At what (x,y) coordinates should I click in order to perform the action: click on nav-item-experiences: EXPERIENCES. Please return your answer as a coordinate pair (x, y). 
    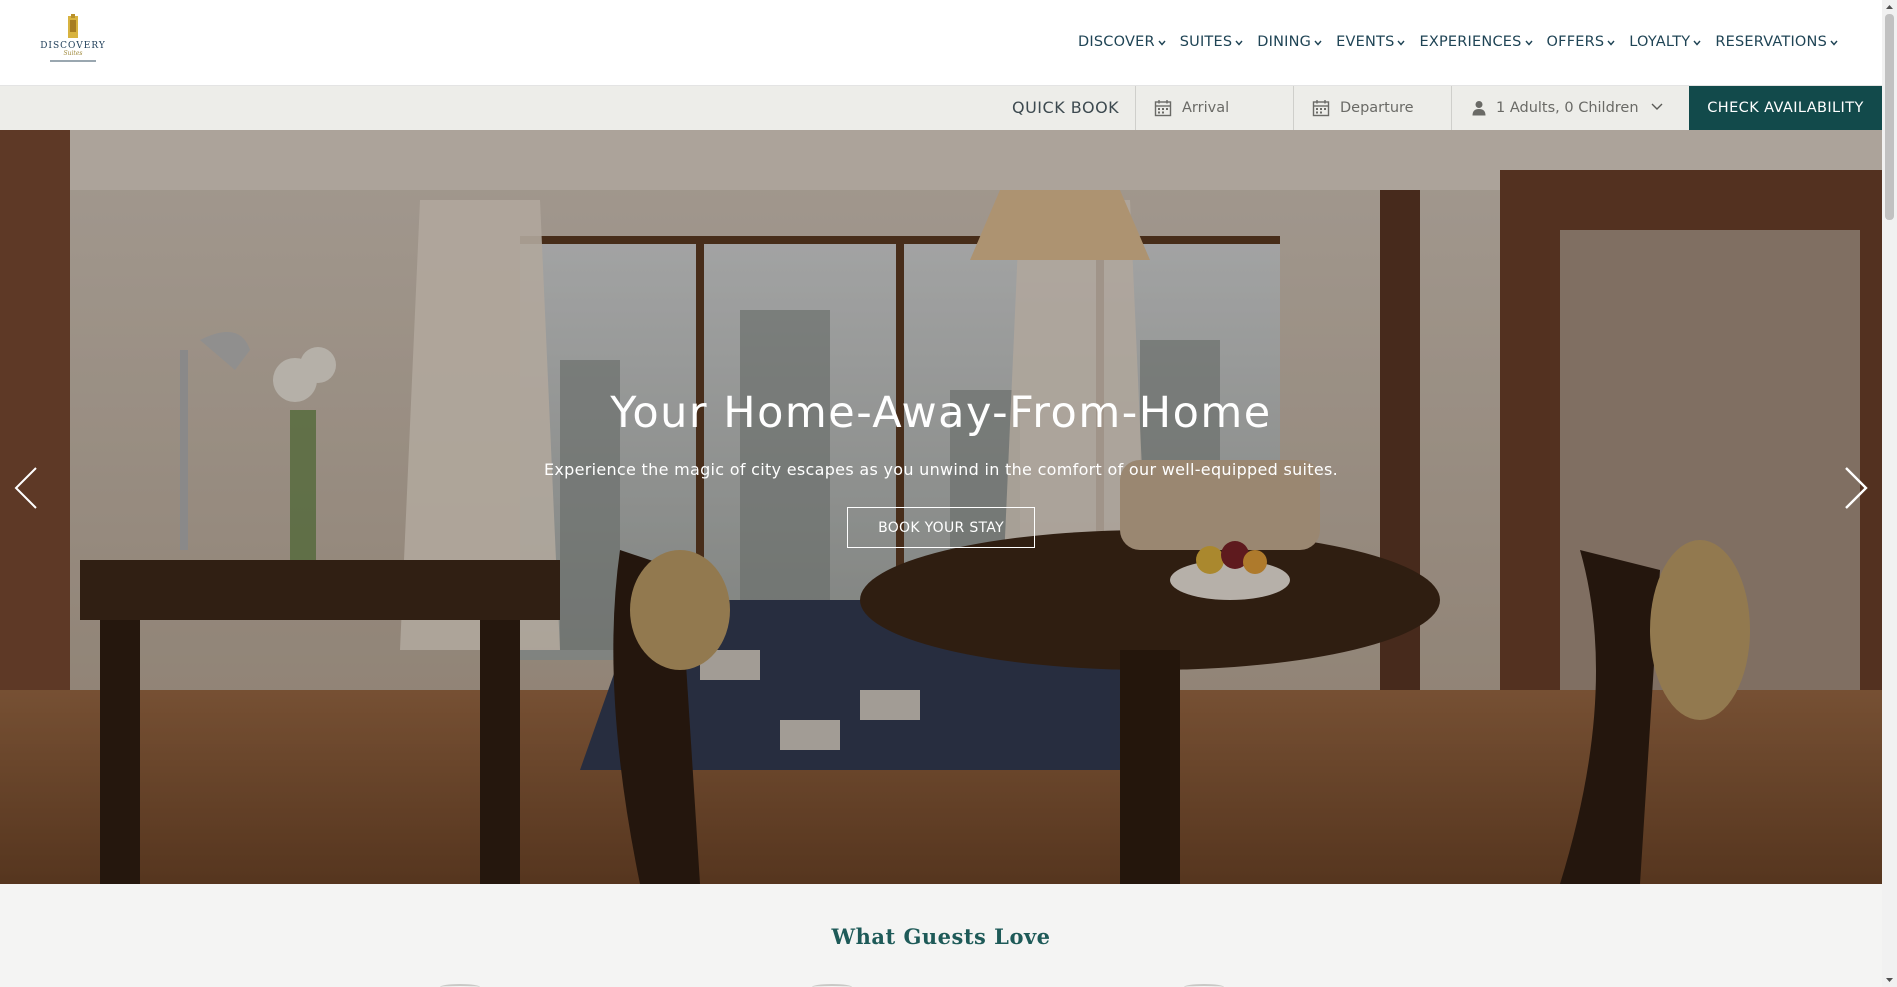
    Looking at the image, I should click on (1476, 42).